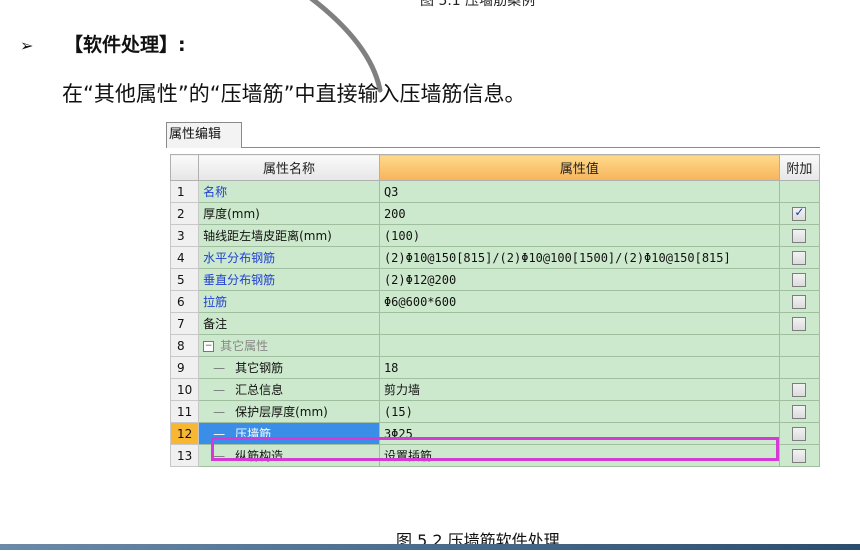 The height and width of the screenshot is (551, 860). I want to click on tab-strip-line, so click(531, 147).